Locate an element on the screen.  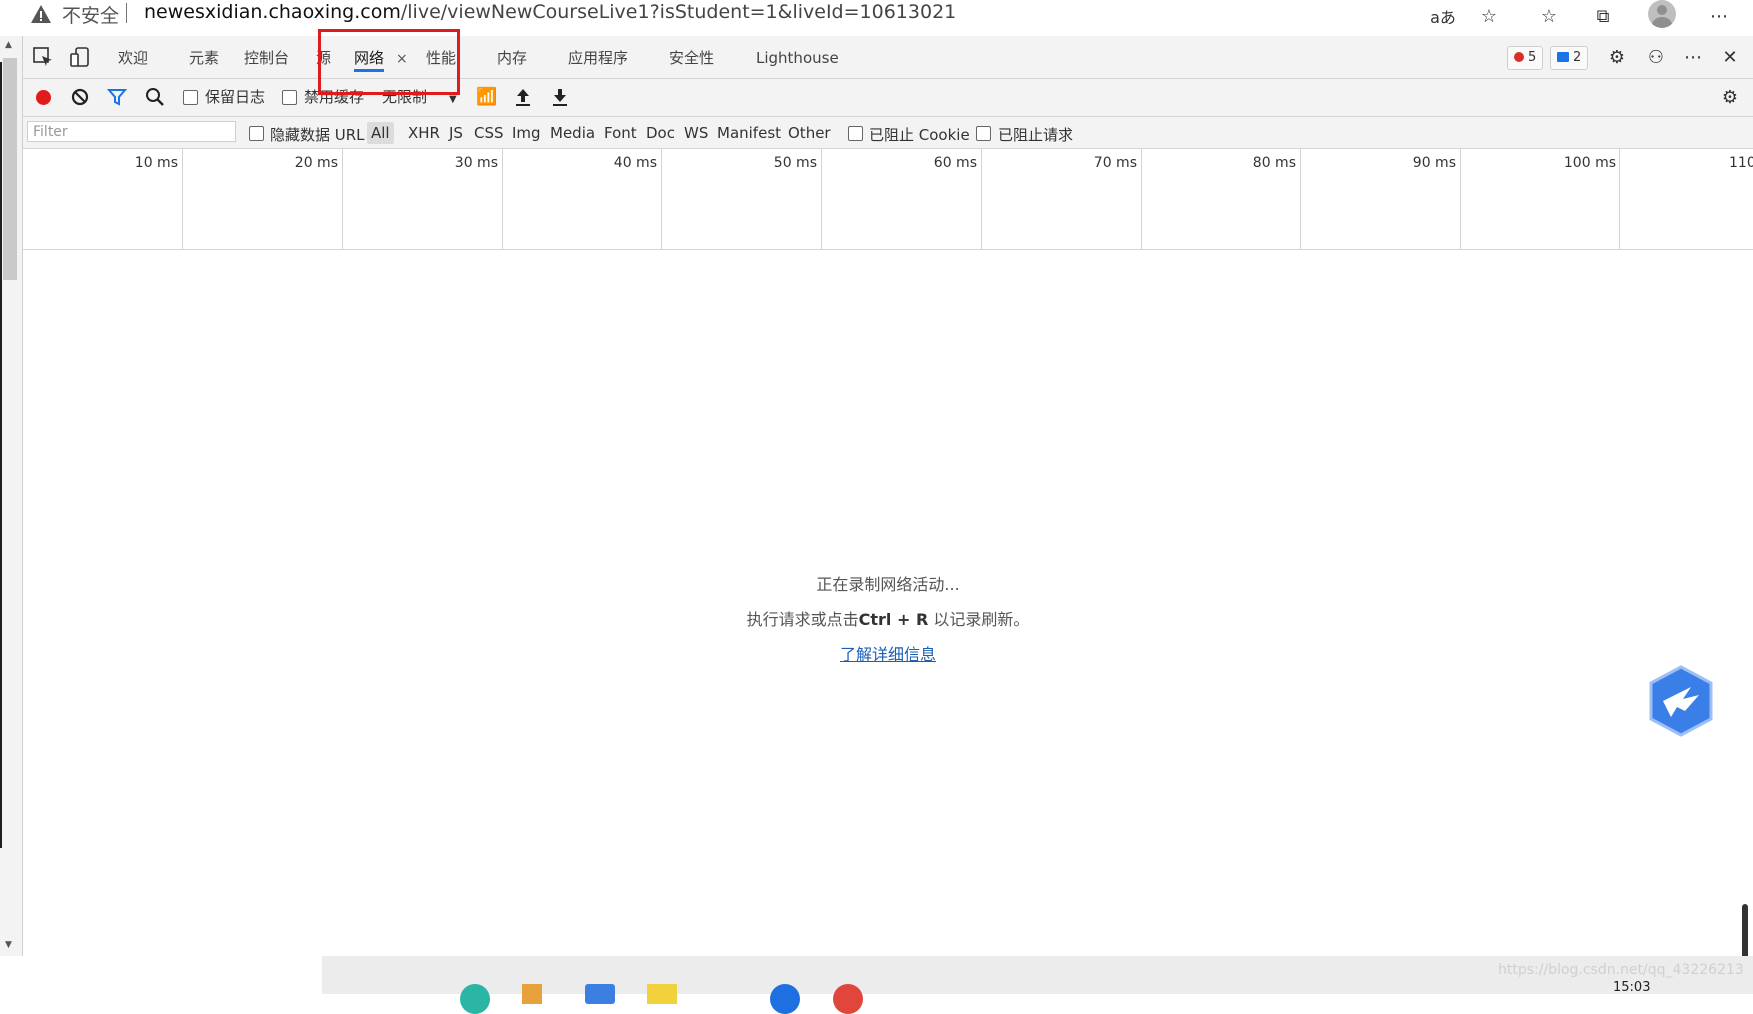
record-hint-text: 执行请求或点击Ctrl + R 以记录刷新。 is located at coordinates (888, 619).